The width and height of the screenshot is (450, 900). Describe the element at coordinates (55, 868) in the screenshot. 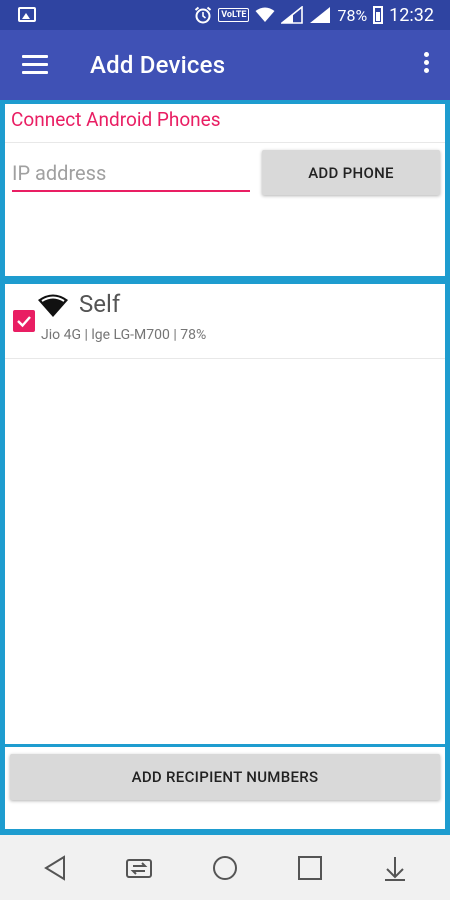

I see `back-icon` at that location.